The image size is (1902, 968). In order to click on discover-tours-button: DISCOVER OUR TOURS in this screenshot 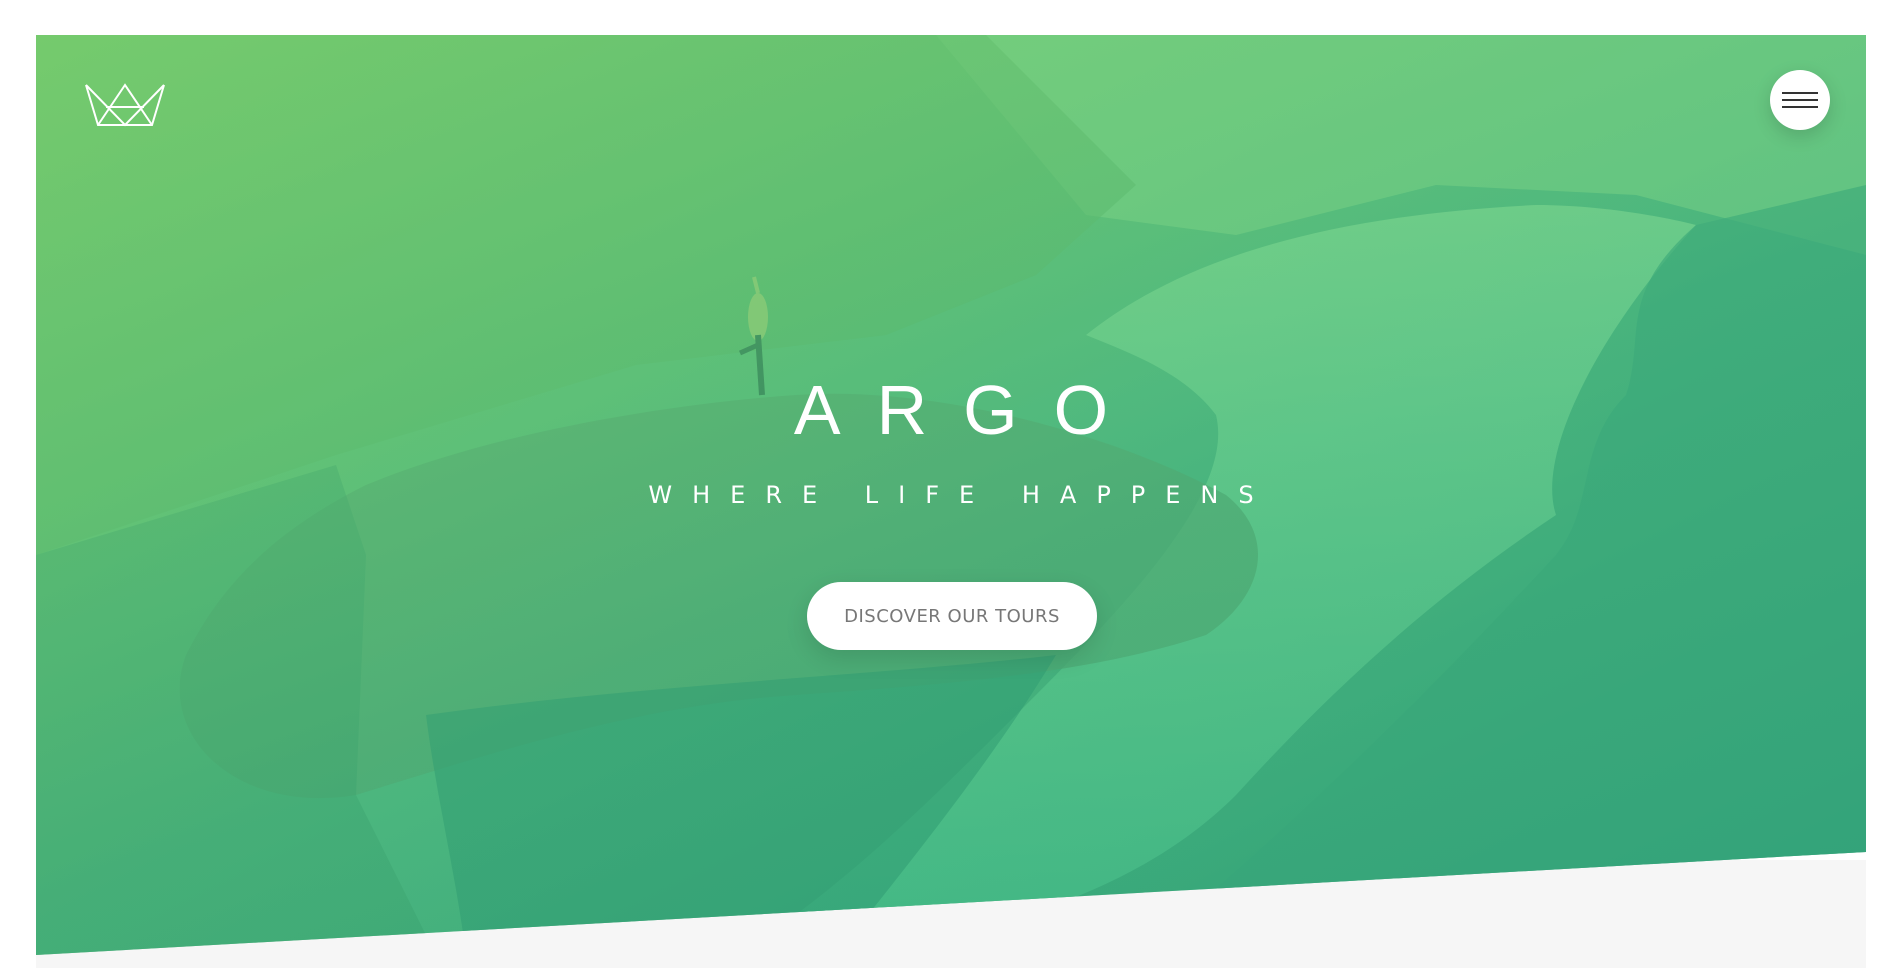, I will do `click(952, 616)`.